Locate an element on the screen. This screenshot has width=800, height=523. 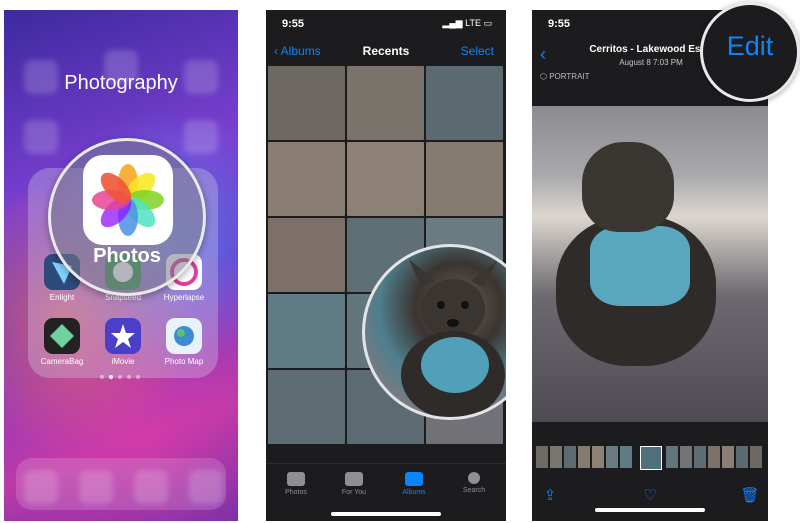
edit-button-label: Edit is located at coordinates (750, 46).